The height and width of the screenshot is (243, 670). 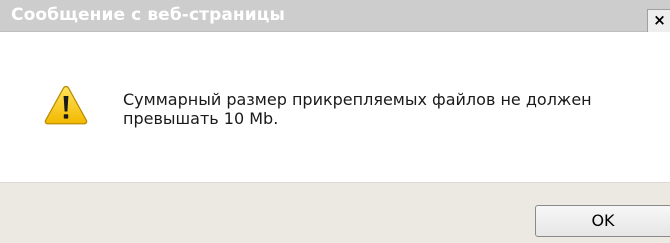 What do you see at coordinates (148, 15) in the screenshot?
I see `window-title: Сообщение с веб-страницы` at bounding box center [148, 15].